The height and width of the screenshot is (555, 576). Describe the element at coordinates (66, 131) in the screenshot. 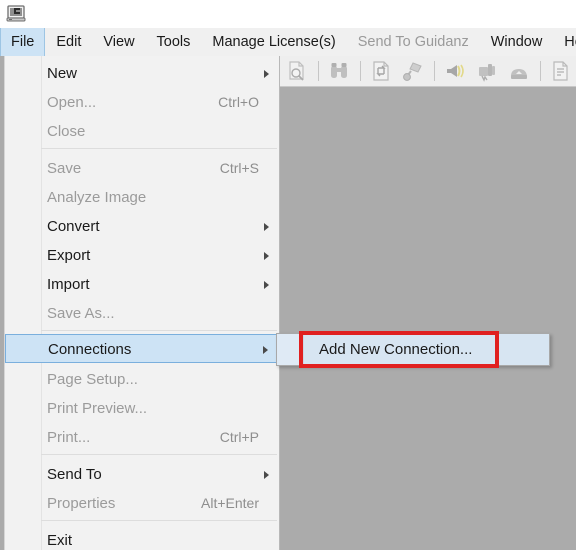

I see `menu-item-label: Close` at that location.